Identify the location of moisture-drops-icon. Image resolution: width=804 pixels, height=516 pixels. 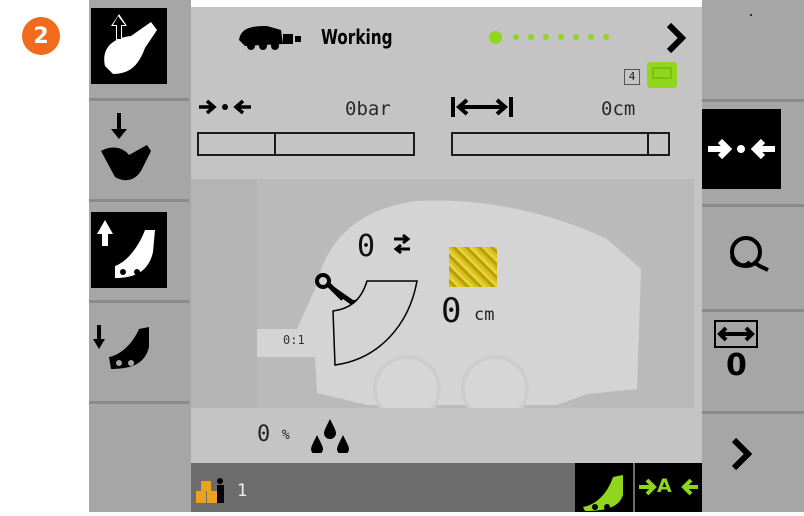
(330, 436).